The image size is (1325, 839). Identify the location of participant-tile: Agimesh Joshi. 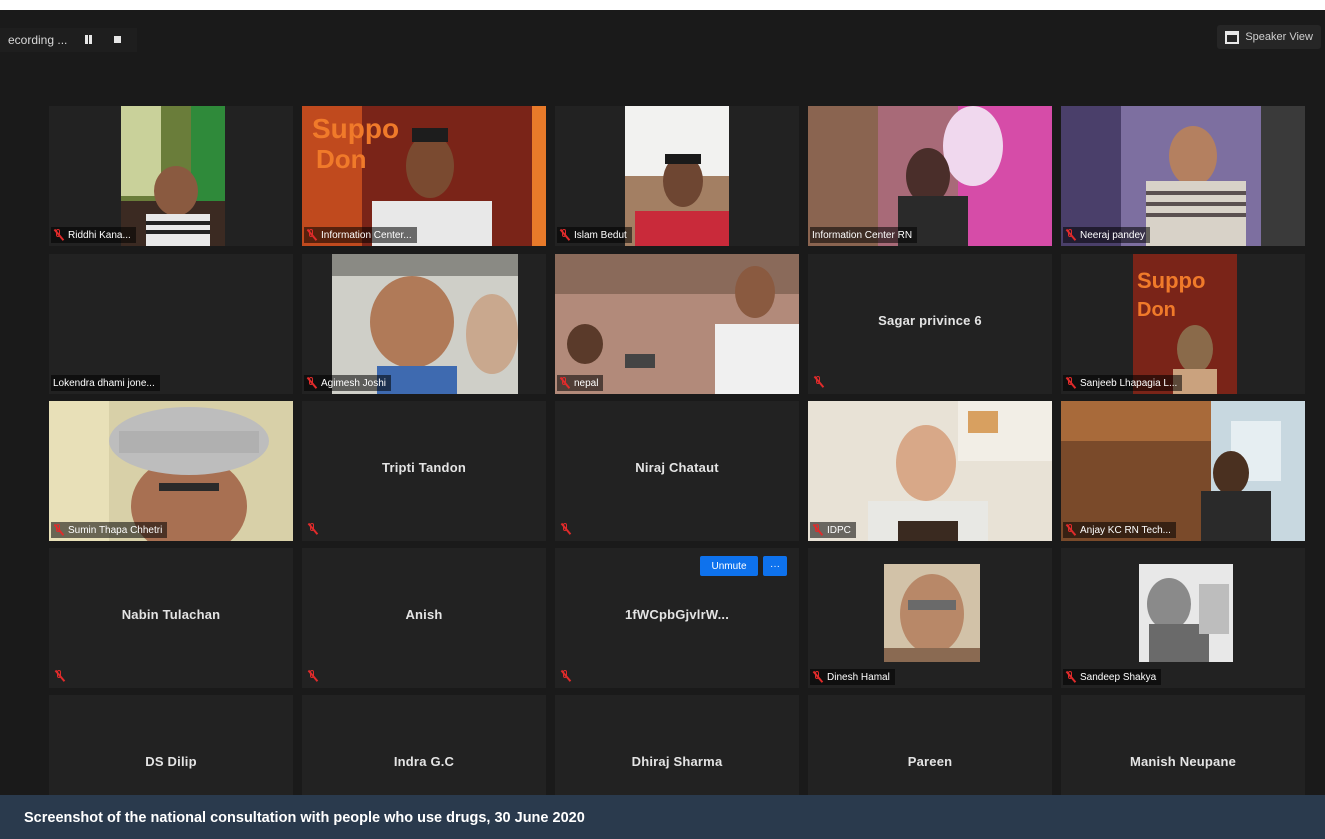
(424, 324).